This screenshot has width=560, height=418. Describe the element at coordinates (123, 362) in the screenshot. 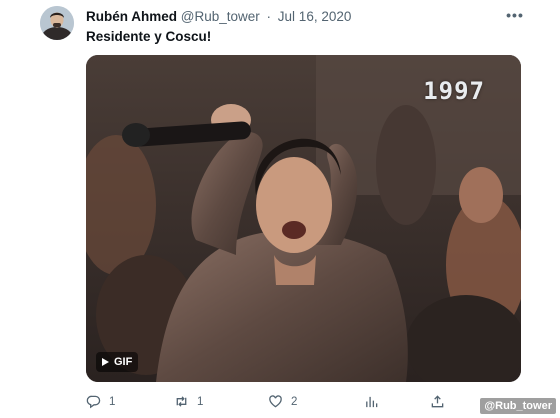

I see `gif-badge-label: GIF` at that location.